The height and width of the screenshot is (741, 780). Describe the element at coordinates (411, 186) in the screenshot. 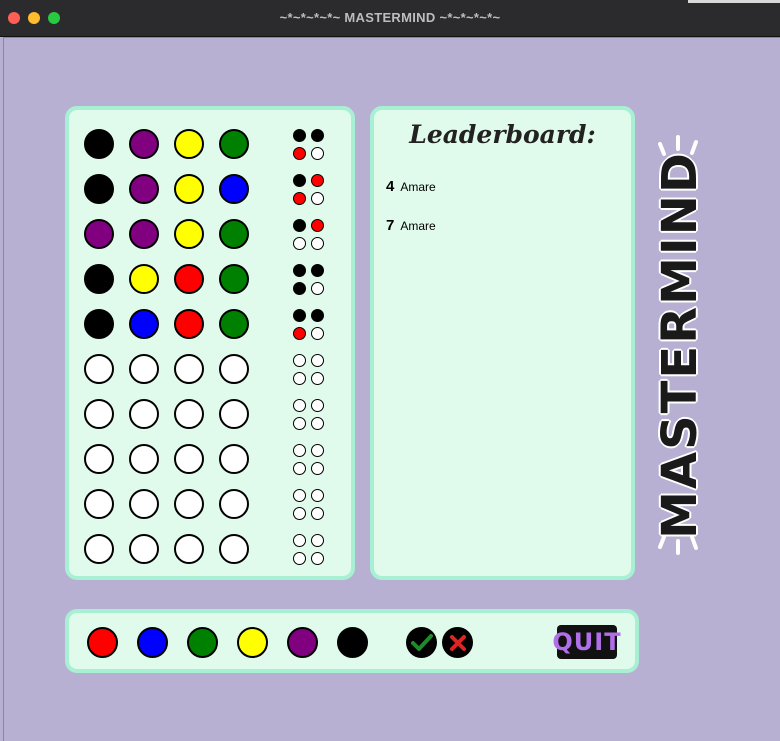

I see `leaderboard-entry: 4 Amare` at that location.